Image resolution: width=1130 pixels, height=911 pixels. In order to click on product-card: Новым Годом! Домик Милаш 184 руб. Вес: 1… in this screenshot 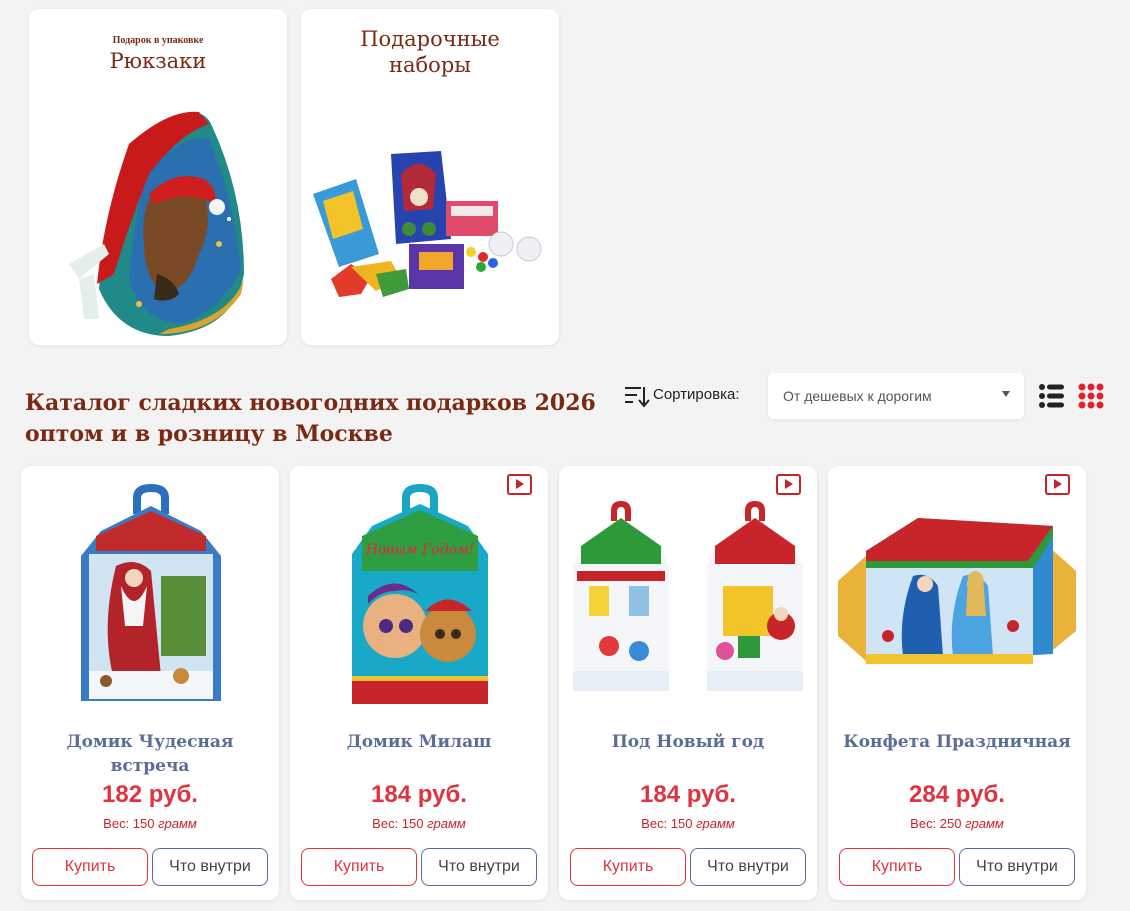, I will do `click(419, 683)`.